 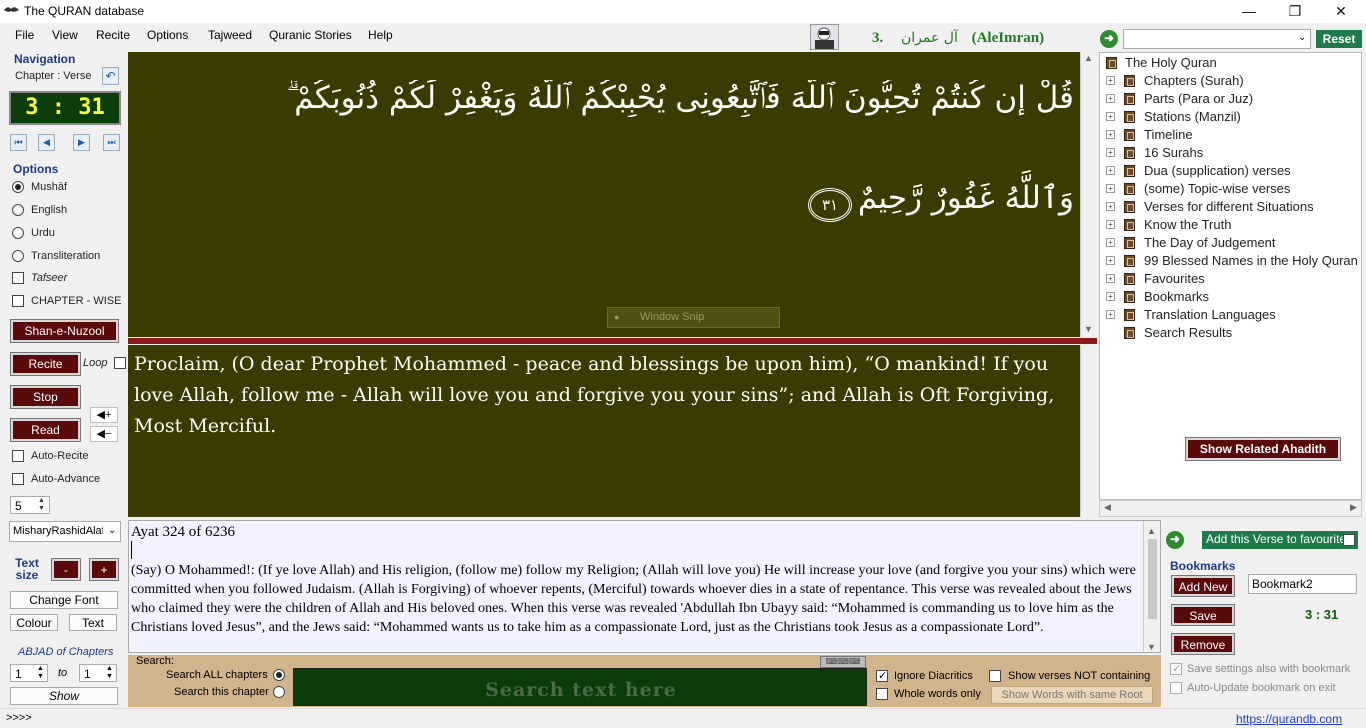 I want to click on scroll-thumb, so click(x=1152, y=579).